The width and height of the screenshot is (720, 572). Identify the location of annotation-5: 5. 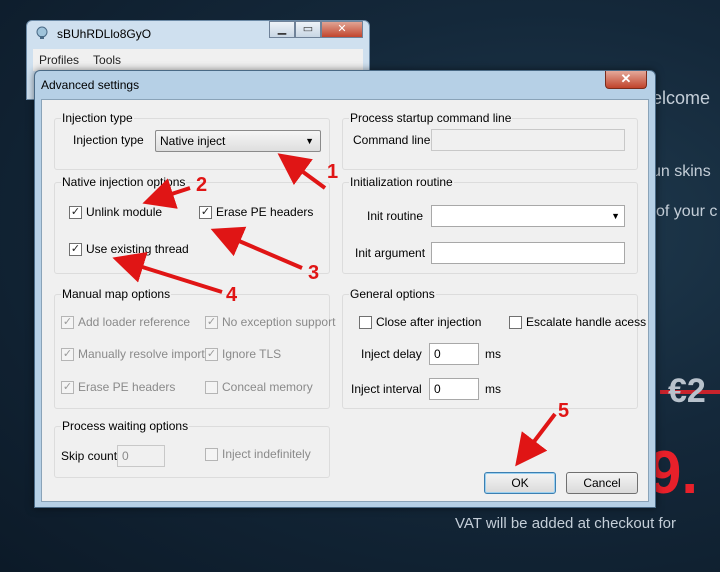
(564, 411).